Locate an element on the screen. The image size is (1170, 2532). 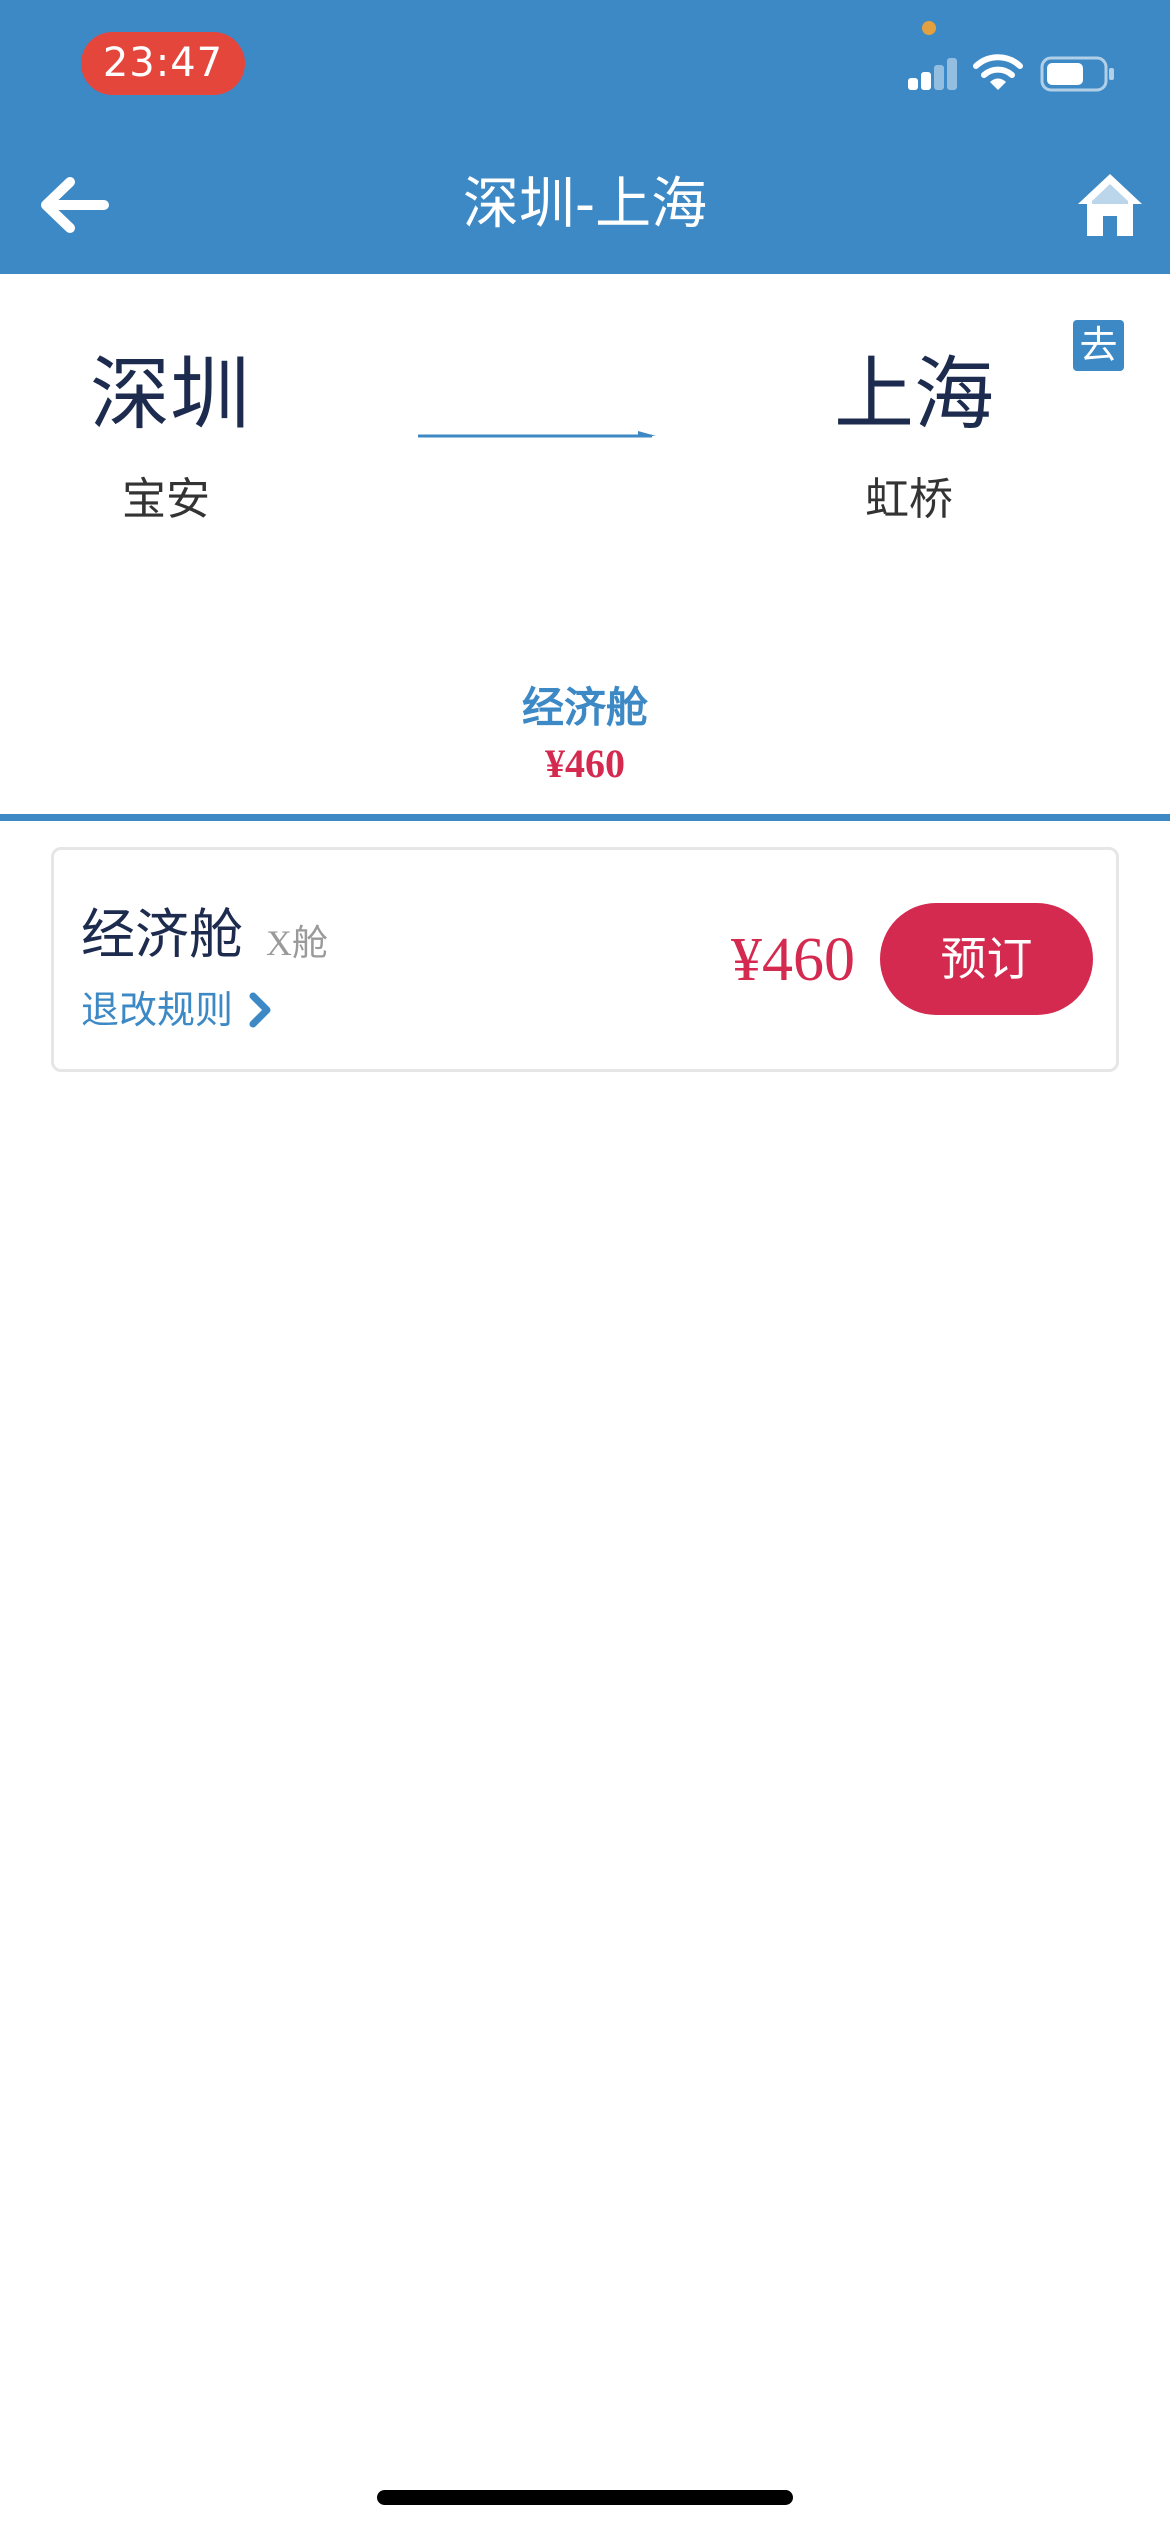
fare-card: 经济舱 X舱 退改规则 ¥460 预订 is located at coordinates (585, 959).